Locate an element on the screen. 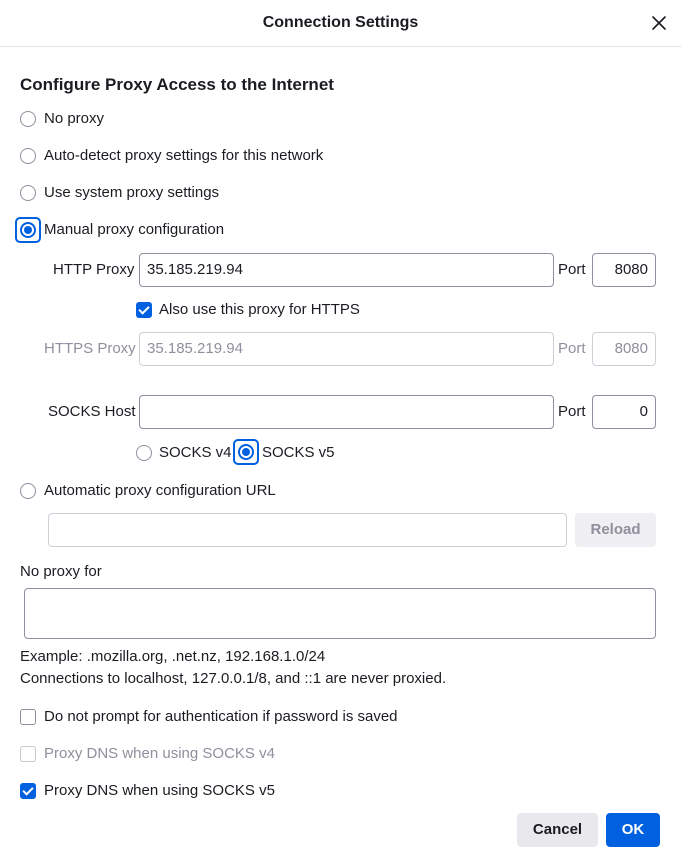 The image size is (681, 866). dialog-title: Connection Settings is located at coordinates (340, 22).